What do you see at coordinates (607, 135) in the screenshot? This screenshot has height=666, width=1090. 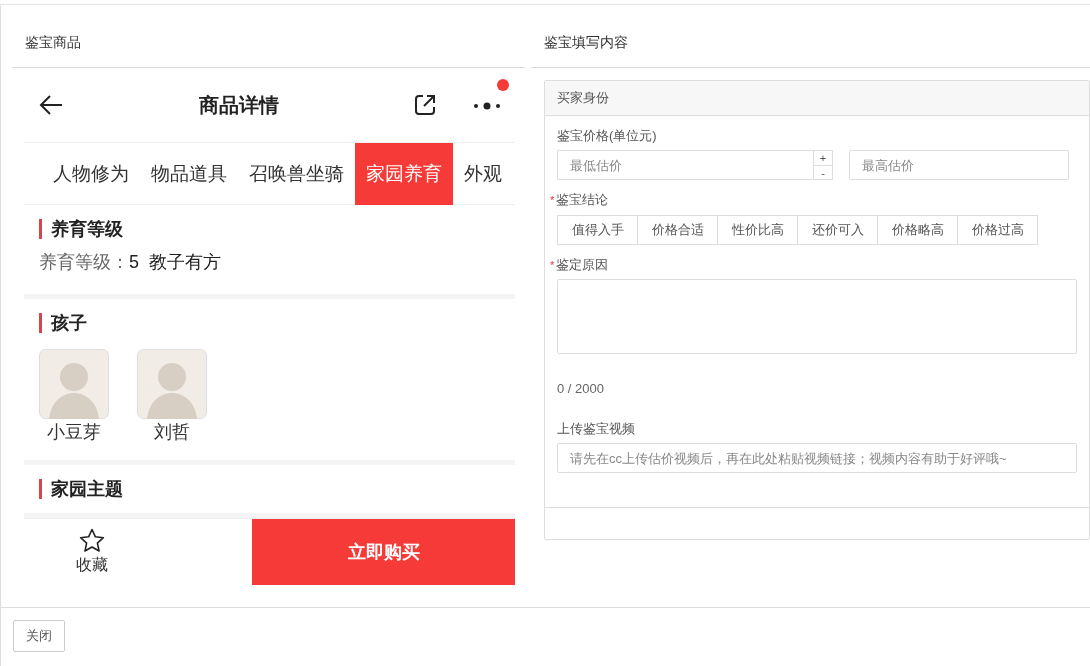 I see `field-label: 鉴宝价格(单位元)` at bounding box center [607, 135].